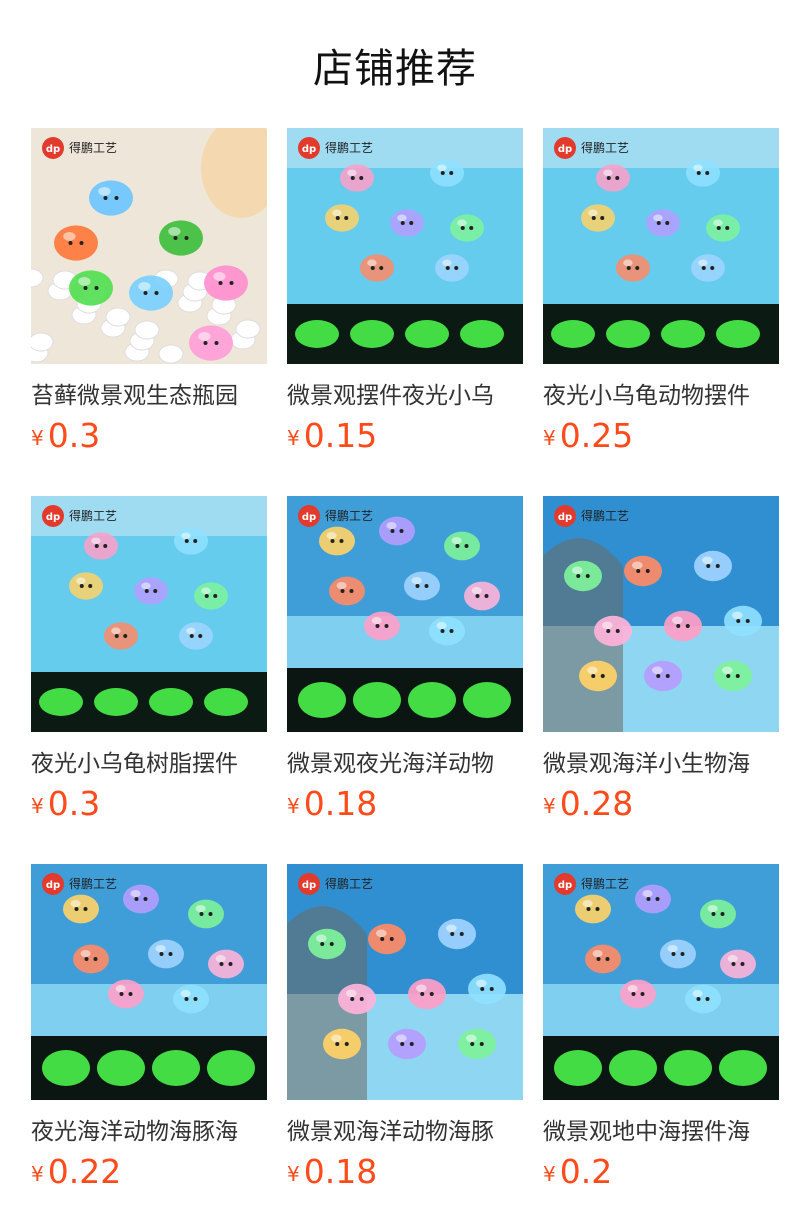 The width and height of the screenshot is (790, 1232). I want to click on product-card: dp 得鹏工艺 微景观海洋动物海豚 ¥0.18, so click(405, 1029).